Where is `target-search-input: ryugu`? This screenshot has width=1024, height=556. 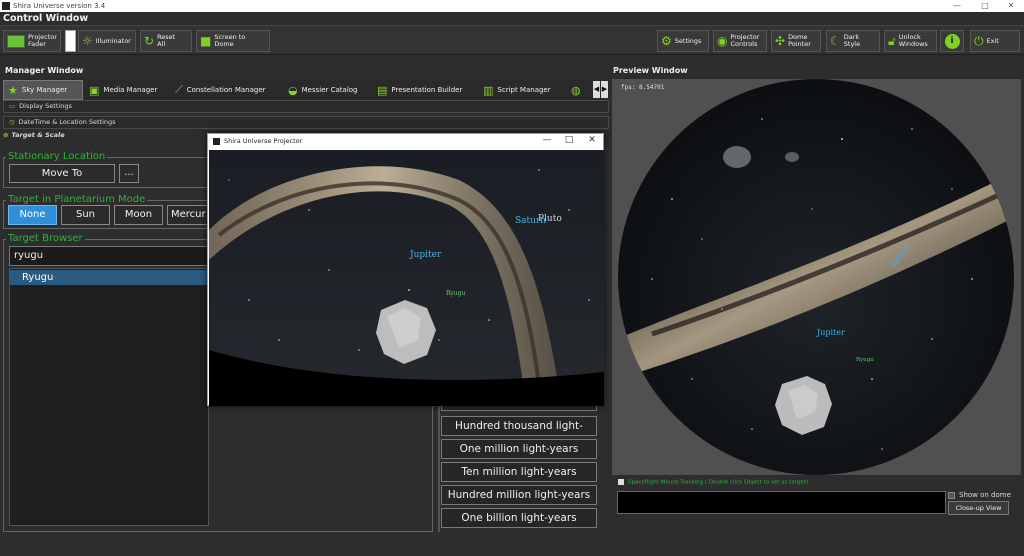
target-search-input: ryugu is located at coordinates (109, 256).